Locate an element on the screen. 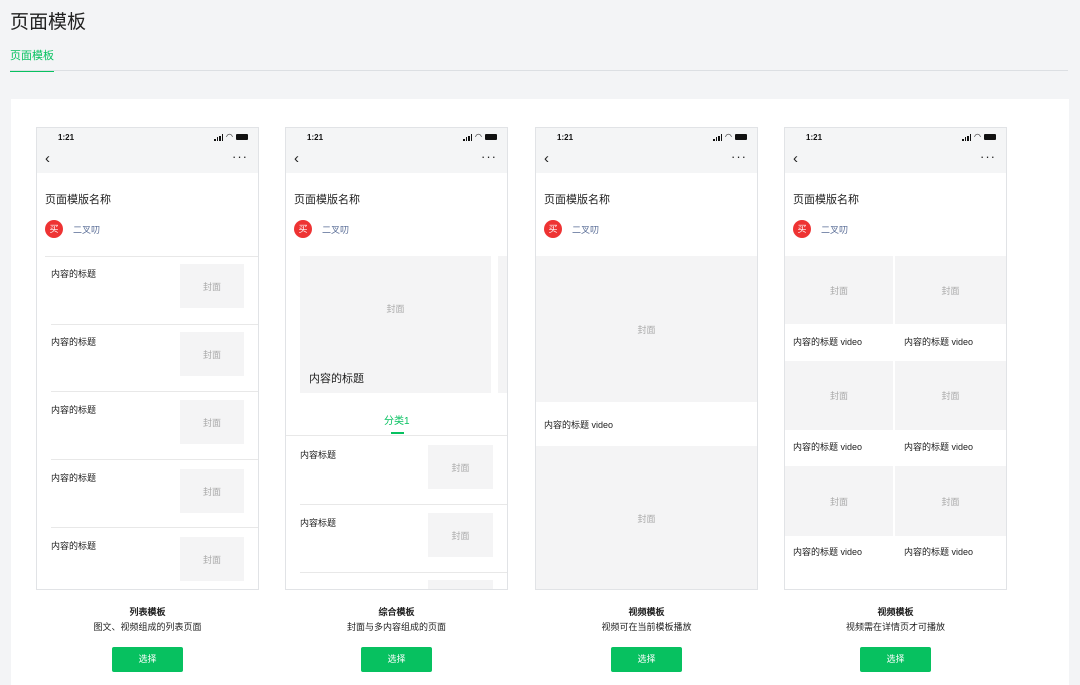  template-description: 封面与多内容组成的页面 is located at coordinates (396, 627).